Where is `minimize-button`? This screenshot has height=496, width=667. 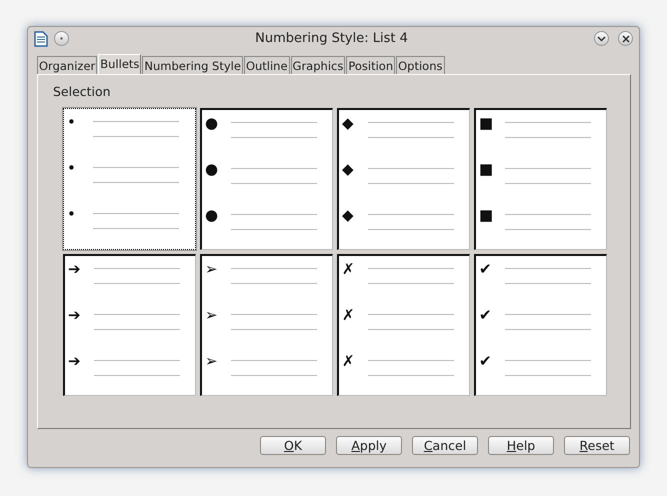 minimize-button is located at coordinates (601, 38).